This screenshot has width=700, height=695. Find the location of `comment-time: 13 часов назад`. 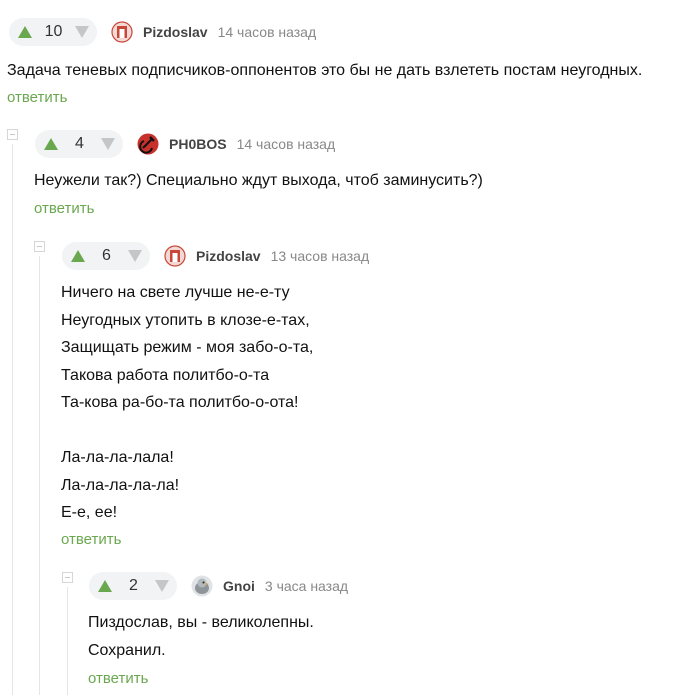

comment-time: 13 часов назад is located at coordinates (320, 256).